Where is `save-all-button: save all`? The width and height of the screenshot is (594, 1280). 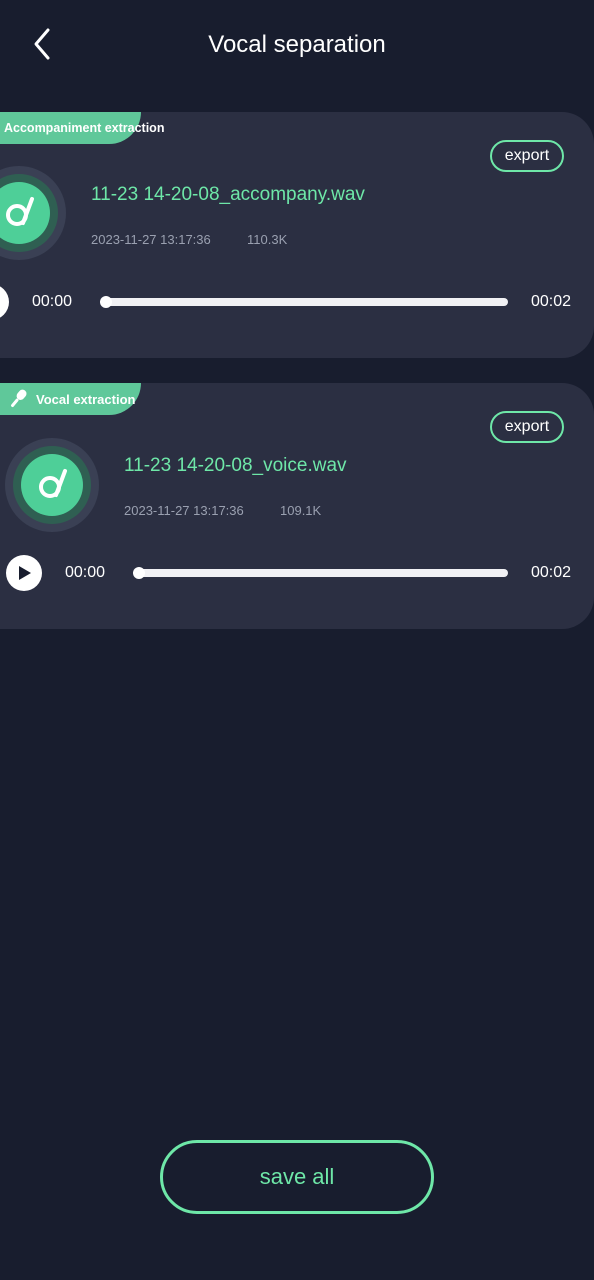 save-all-button: save all is located at coordinates (297, 1177).